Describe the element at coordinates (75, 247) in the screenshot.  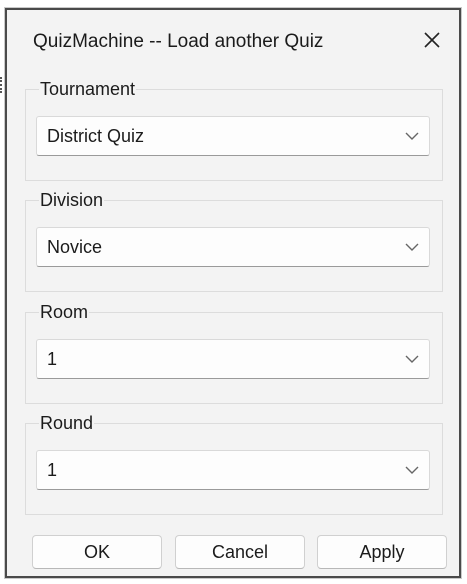
I see `division-value: Novice` at that location.